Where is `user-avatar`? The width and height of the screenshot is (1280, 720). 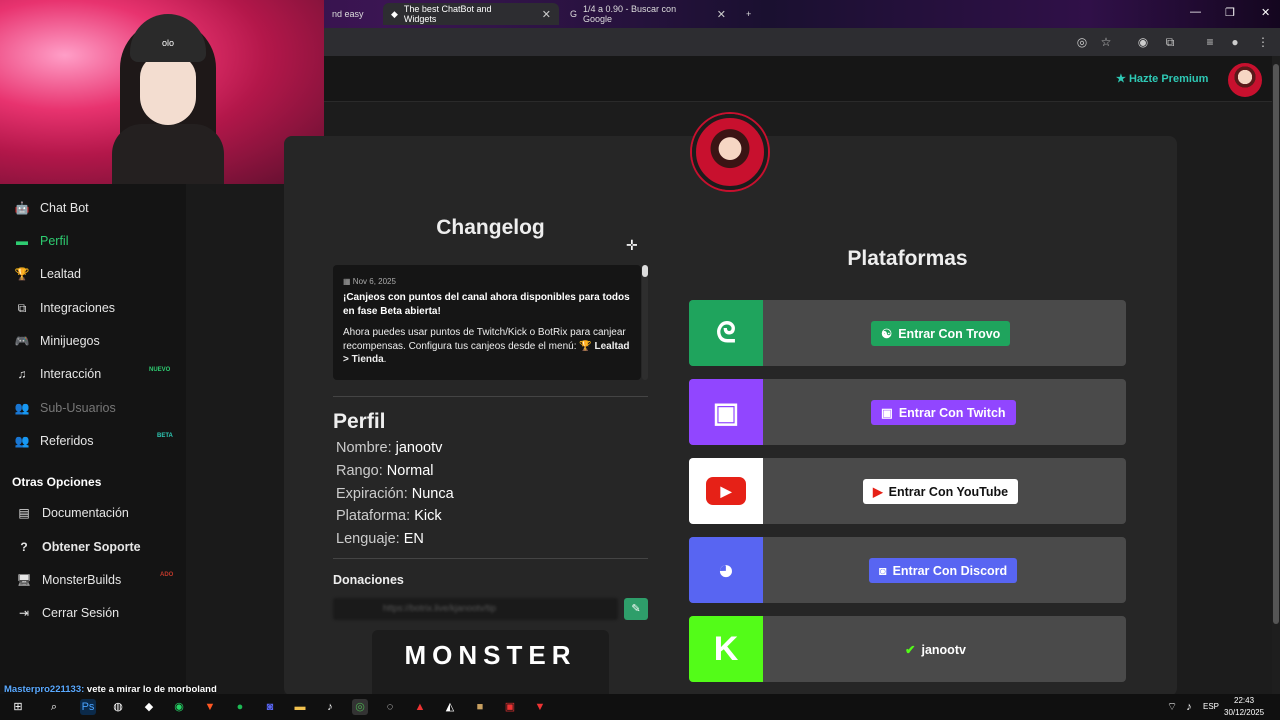
user-avatar is located at coordinates (1245, 80).